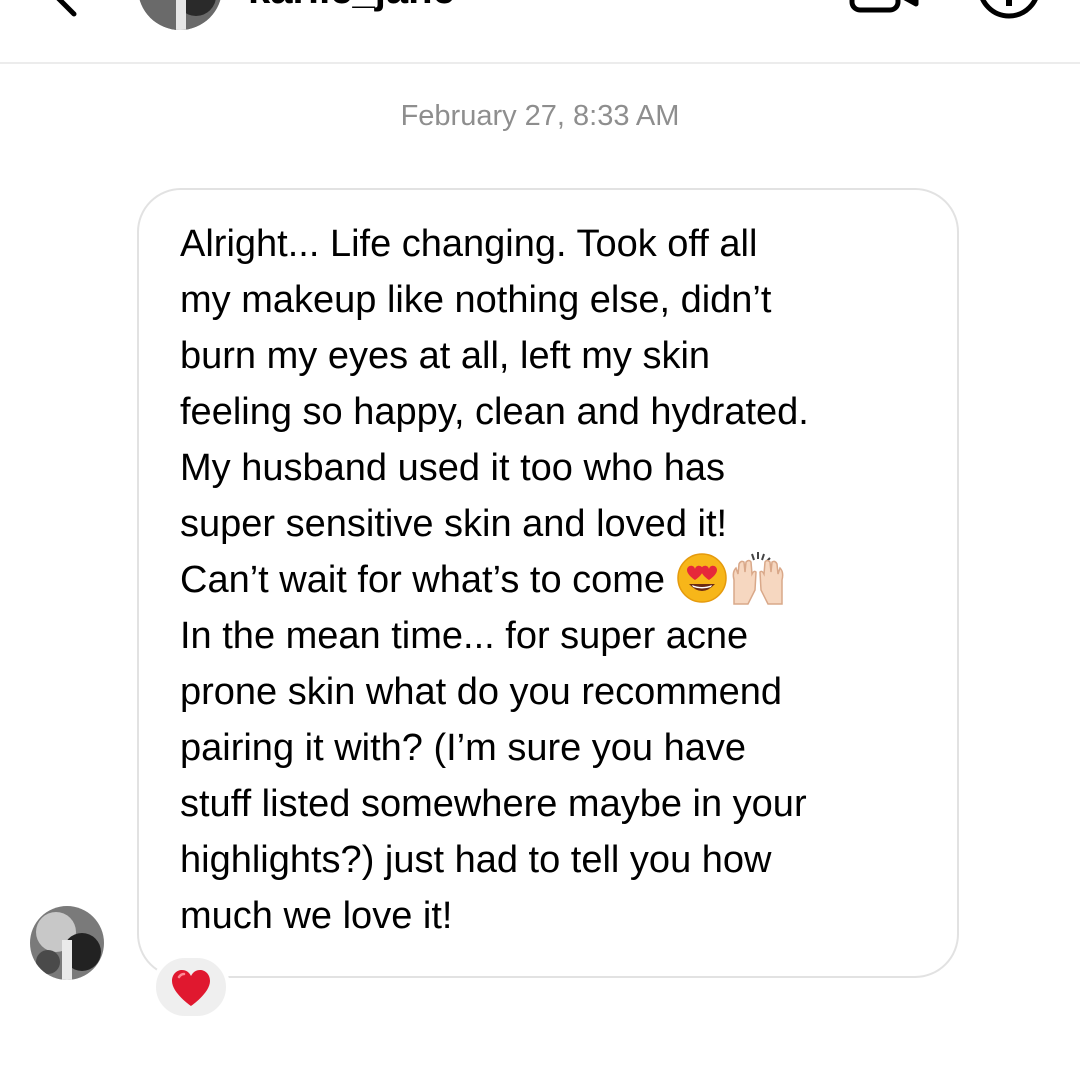 Image resolution: width=1080 pixels, height=1080 pixels. What do you see at coordinates (454, 524) in the screenshot?
I see `message-line: super sensitive skin and loved it!` at bounding box center [454, 524].